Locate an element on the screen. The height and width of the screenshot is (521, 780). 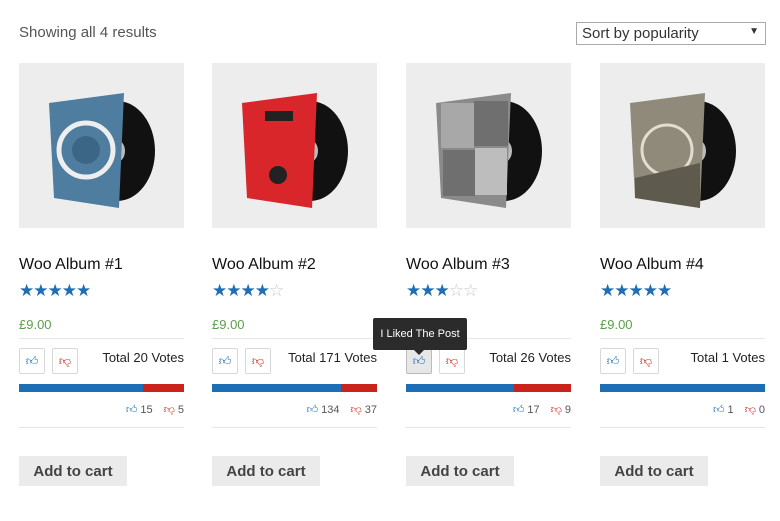
total-votes: Total 1 Votes is located at coordinates (727, 357).